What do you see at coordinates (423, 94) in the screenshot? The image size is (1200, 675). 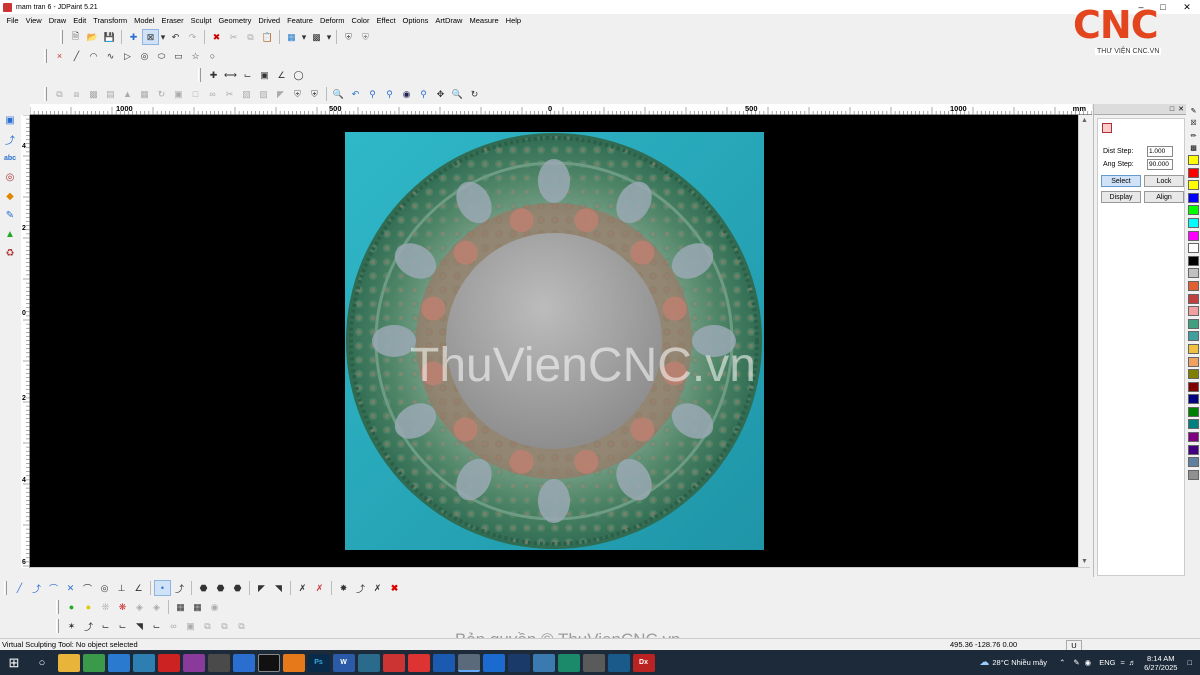 I see `zoom-all-icon: ⚲` at bounding box center [423, 94].